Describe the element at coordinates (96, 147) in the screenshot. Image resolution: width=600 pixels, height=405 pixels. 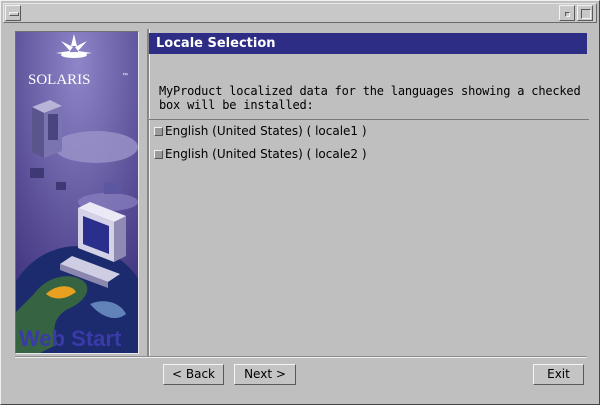
I see `platform-disc` at that location.